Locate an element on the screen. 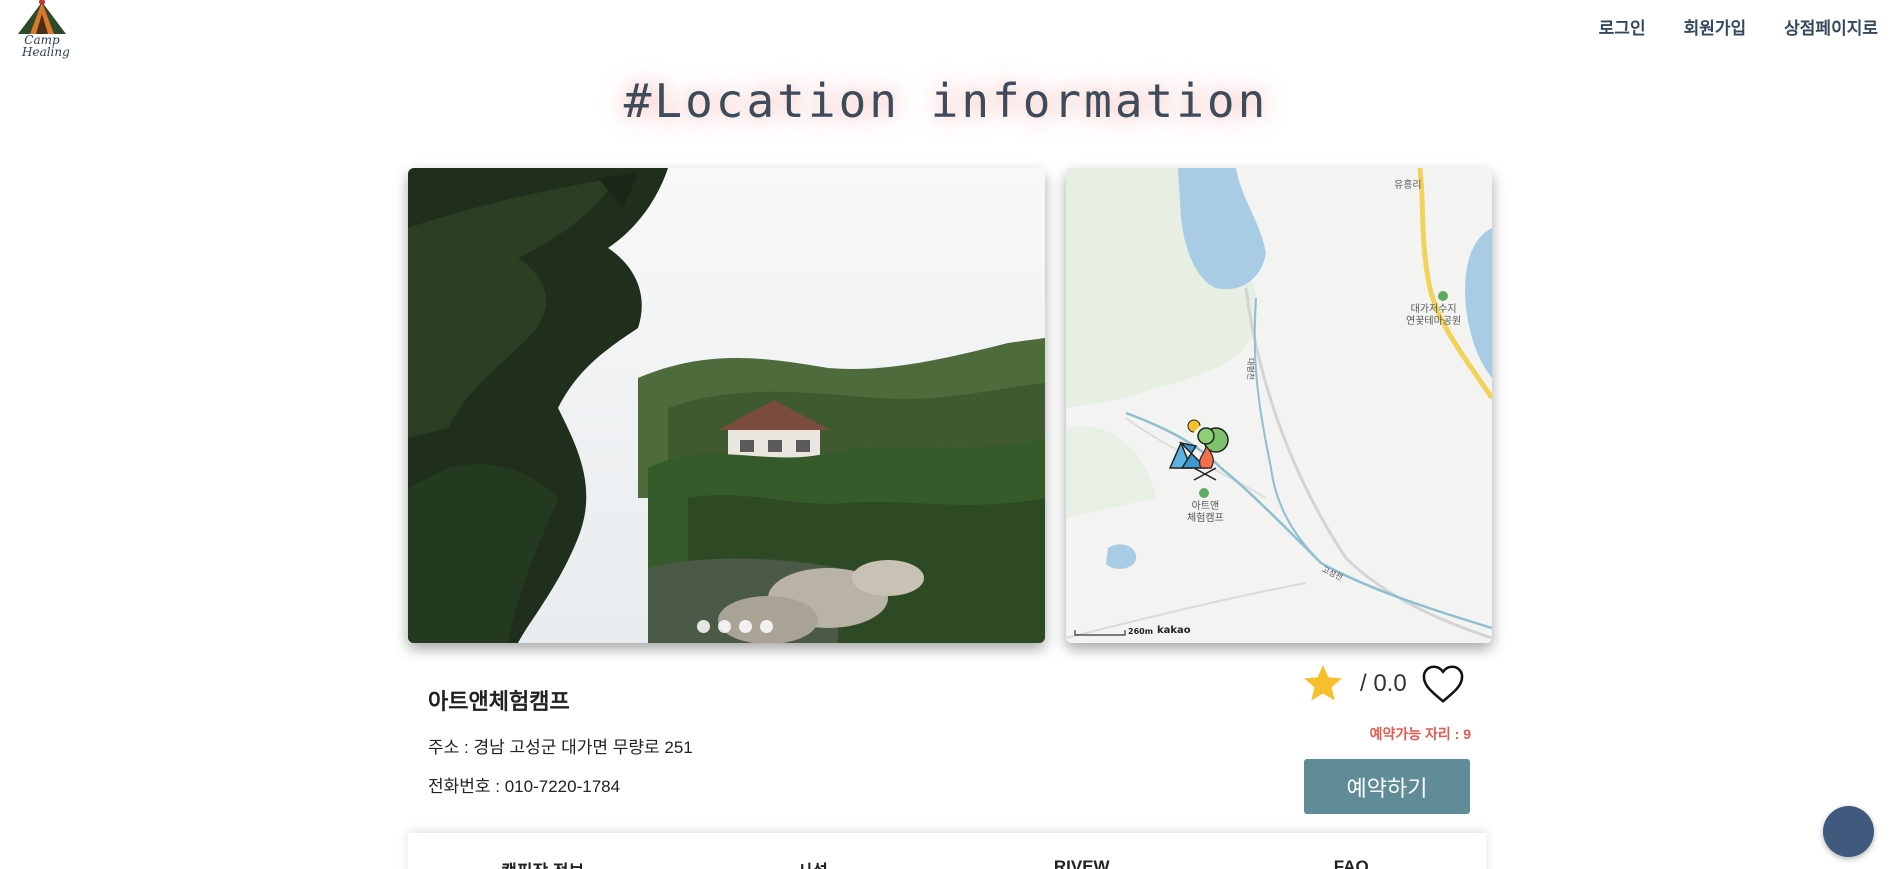 Image resolution: width=1892 pixels, height=869 pixels. map-label-camp-line2: 체험캠프 is located at coordinates (1205, 518).